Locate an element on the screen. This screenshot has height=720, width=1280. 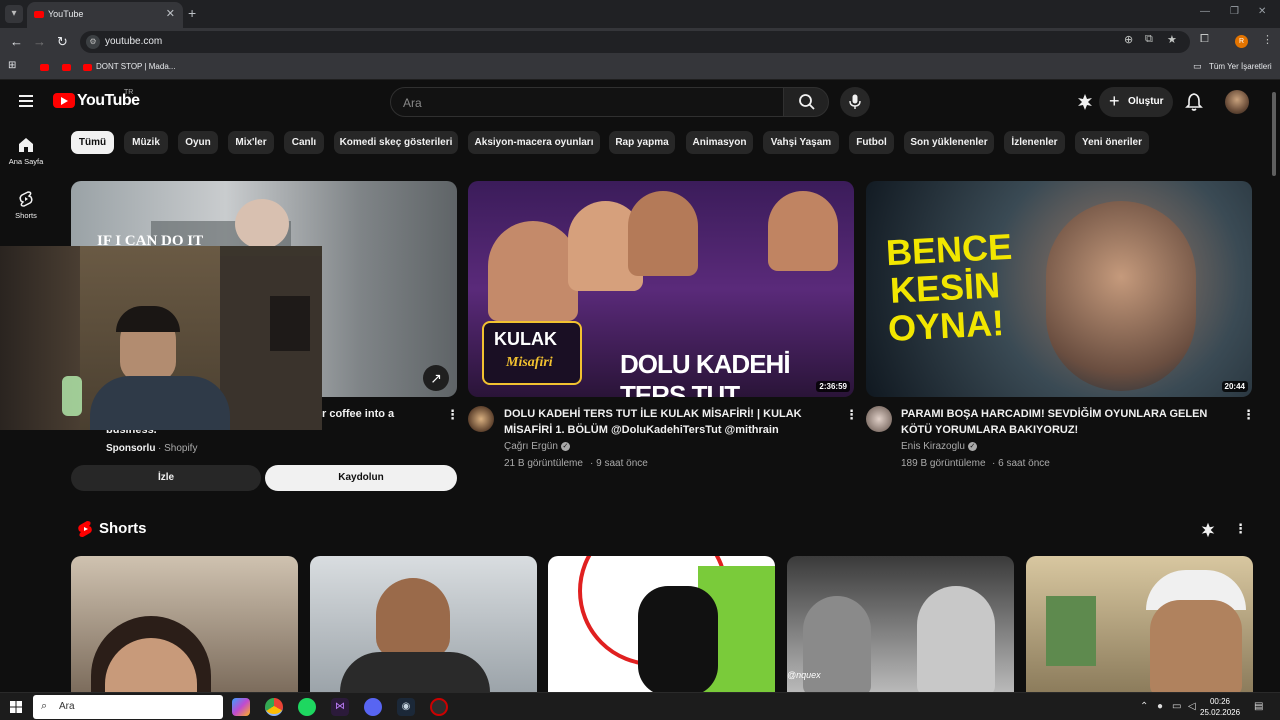
channel-name: Çağrı Ergün ✓ is located at coordinates (537, 446).